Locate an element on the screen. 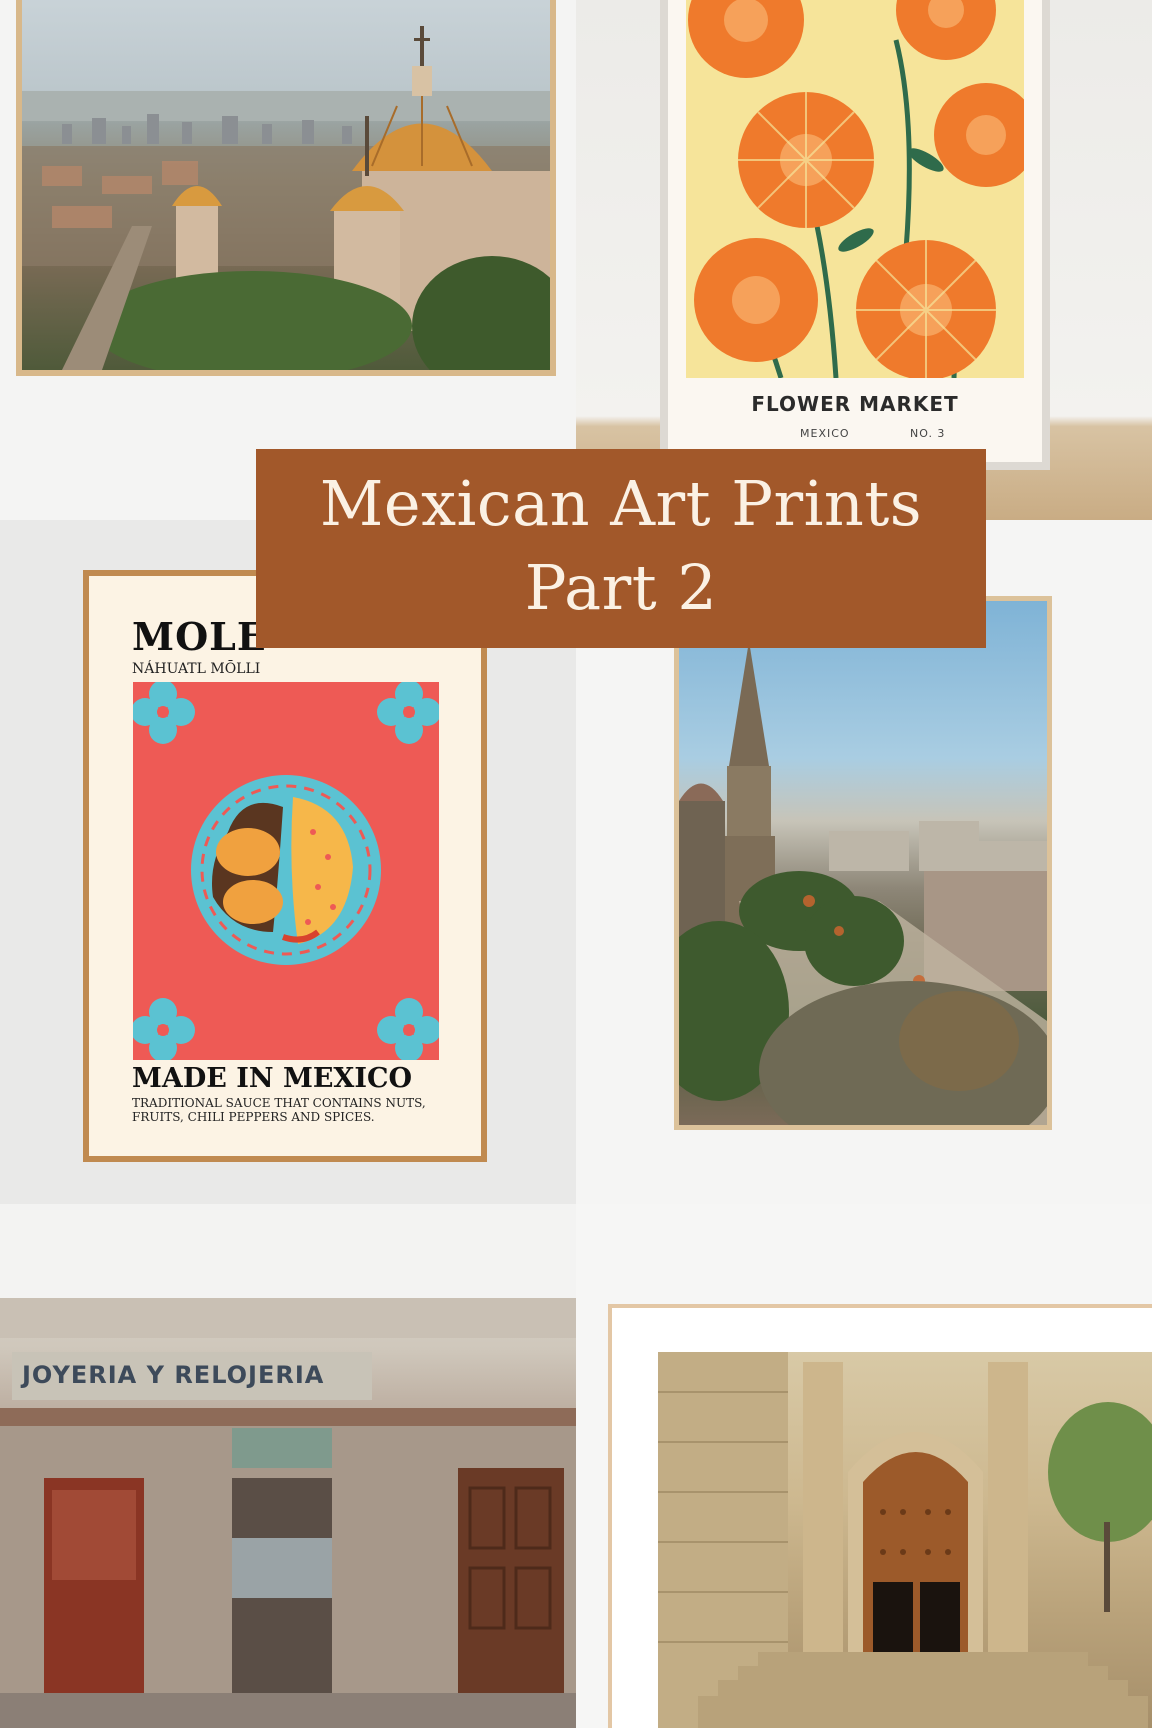 The width and height of the screenshot is (1152, 1728). cityscape-photo is located at coordinates (286, 185).